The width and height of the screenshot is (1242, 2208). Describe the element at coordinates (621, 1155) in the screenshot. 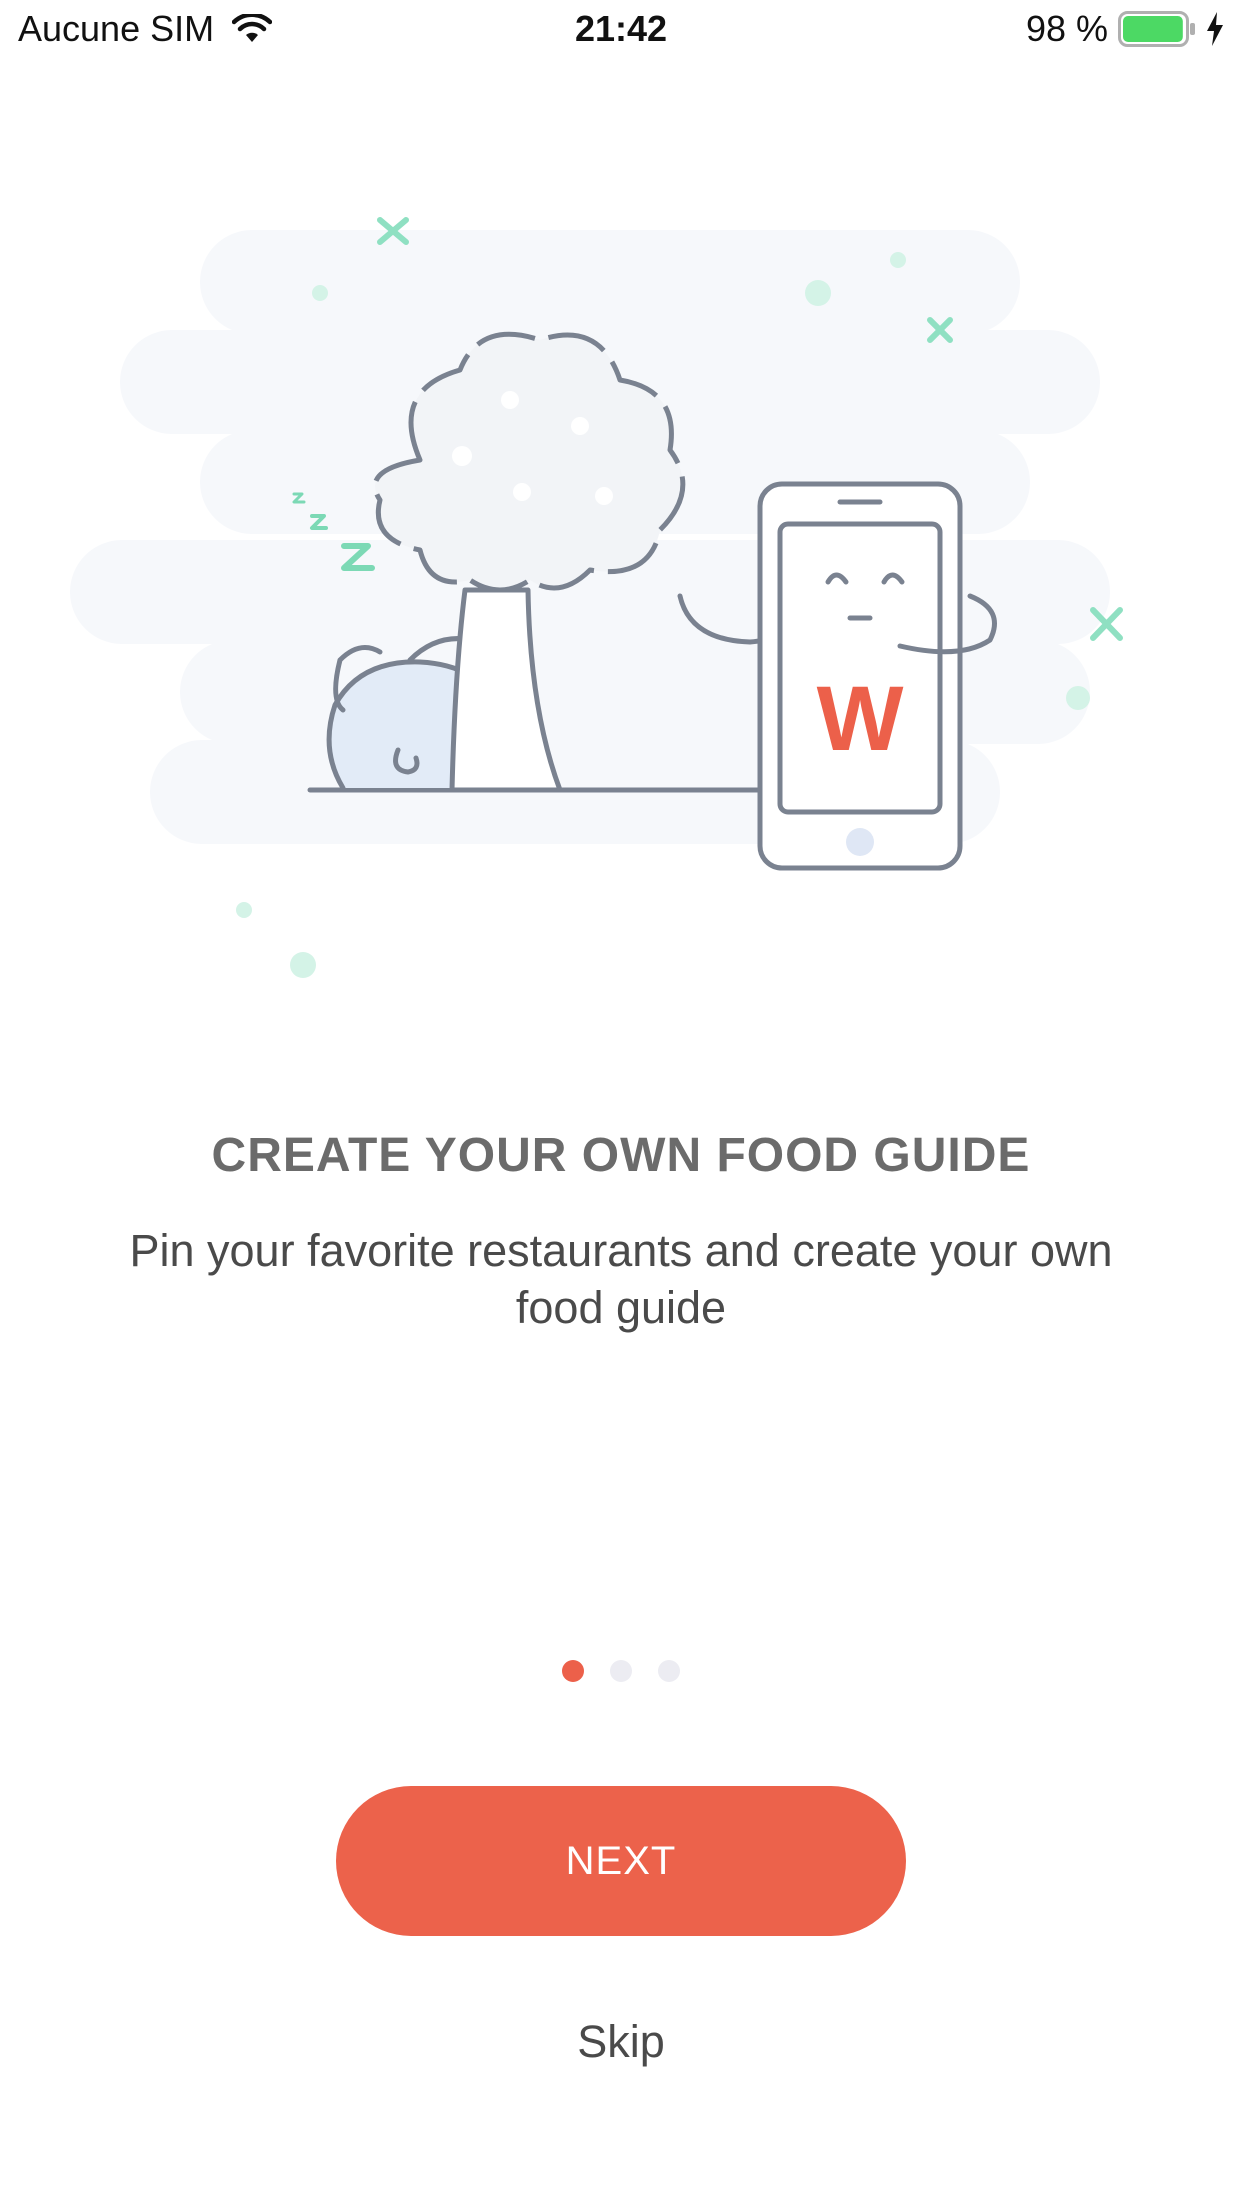

I see `onboarding-title: CREATE YOUR OWN FOOD GUIDE` at that location.